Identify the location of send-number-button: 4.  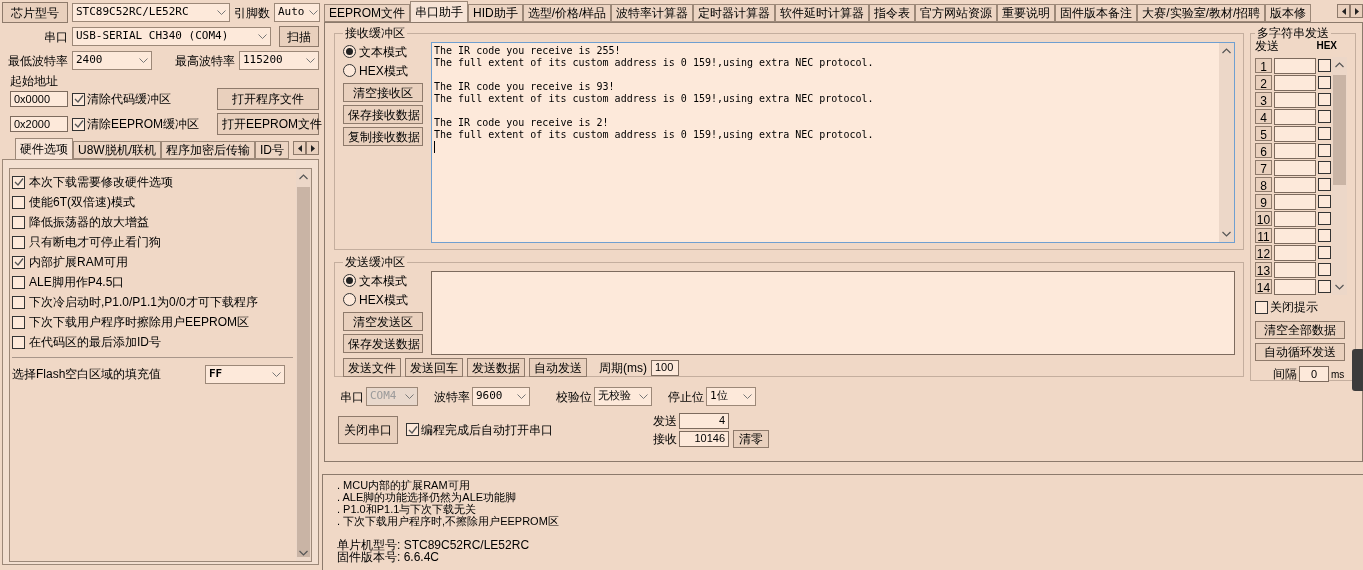
(1263, 116).